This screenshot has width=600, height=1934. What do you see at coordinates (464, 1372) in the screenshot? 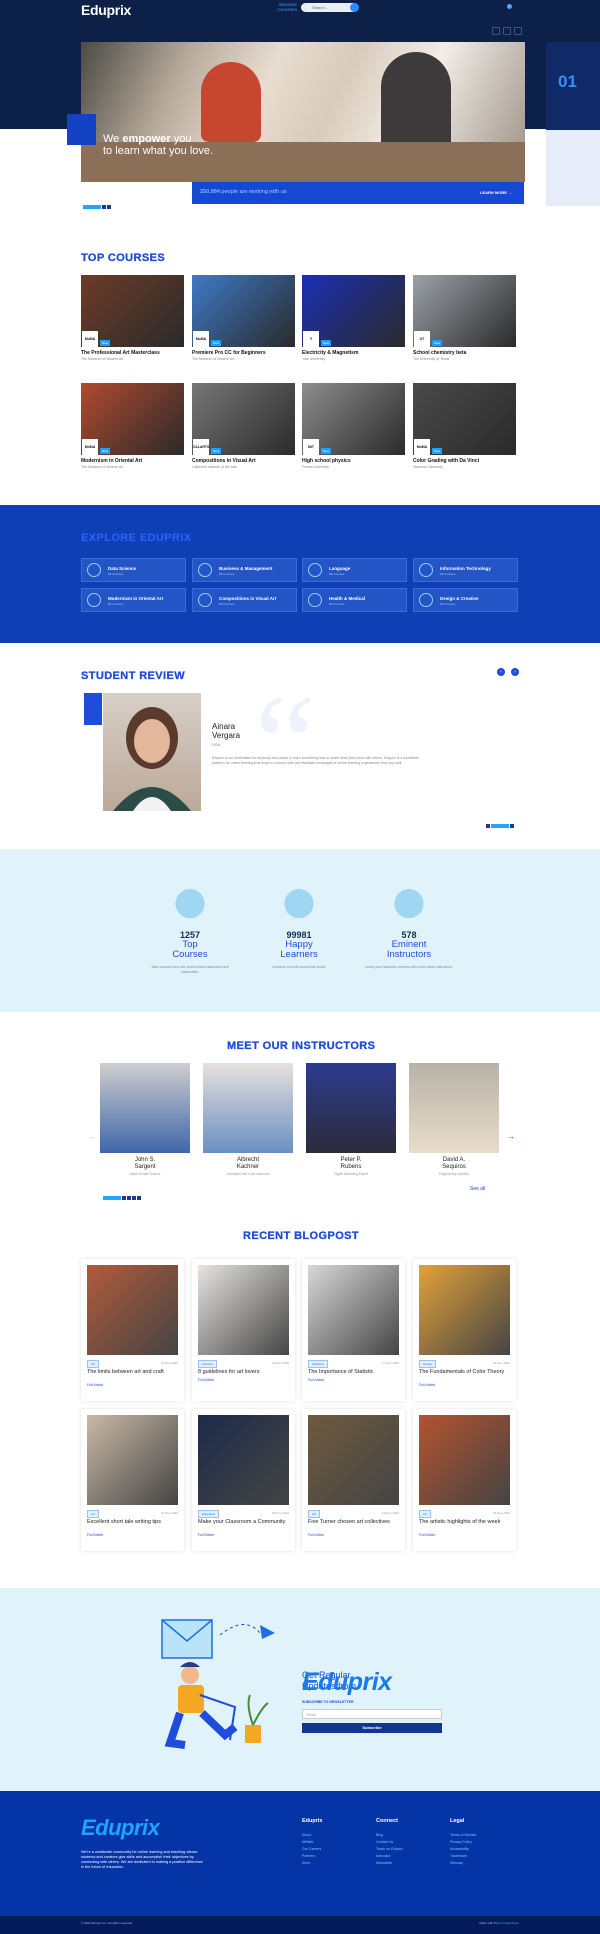
I see `blog-title: The Fundamentals of Color Theory` at bounding box center [464, 1372].